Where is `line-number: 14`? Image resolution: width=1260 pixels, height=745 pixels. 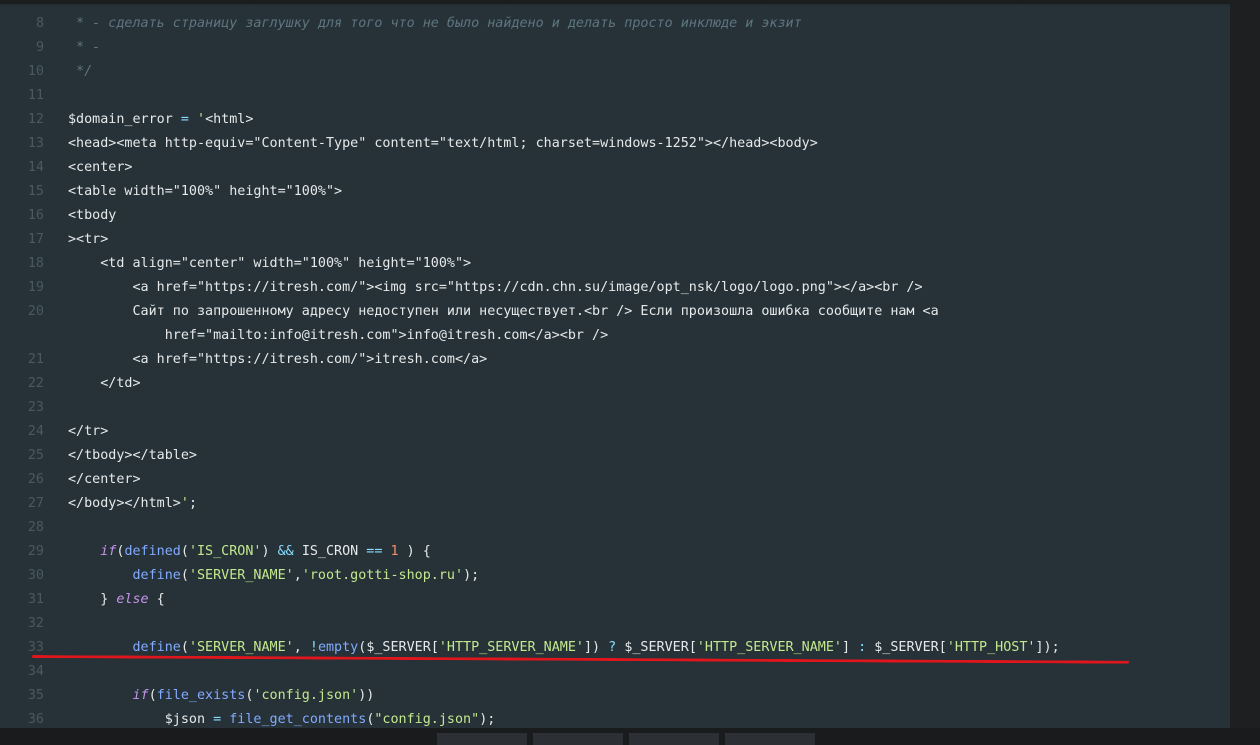
line-number: 14 is located at coordinates (35, 167).